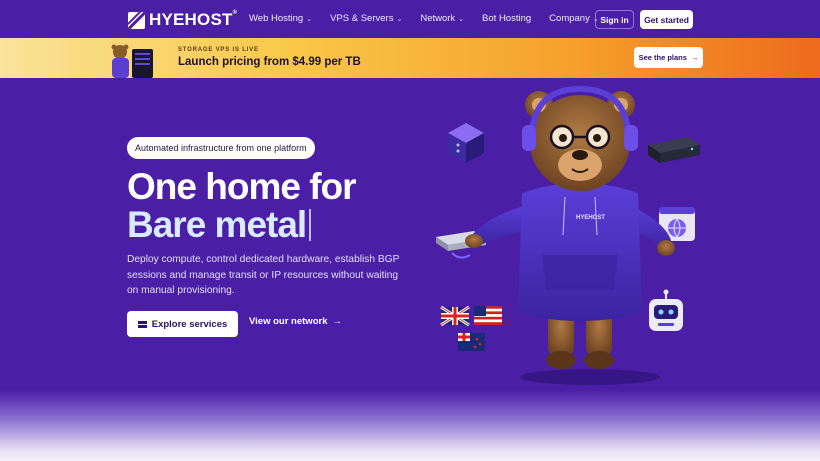 The image size is (820, 461). I want to click on nav-item-web-hosting: Web Hosting ⌄, so click(280, 18).